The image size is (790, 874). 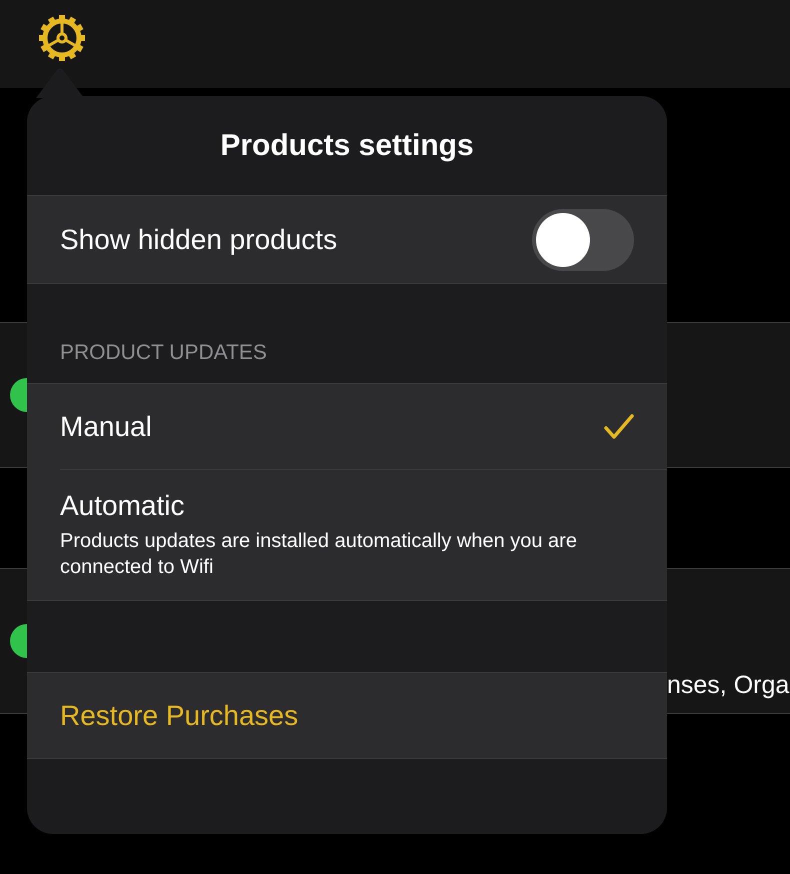 I want to click on settings-button, so click(x=62, y=38).